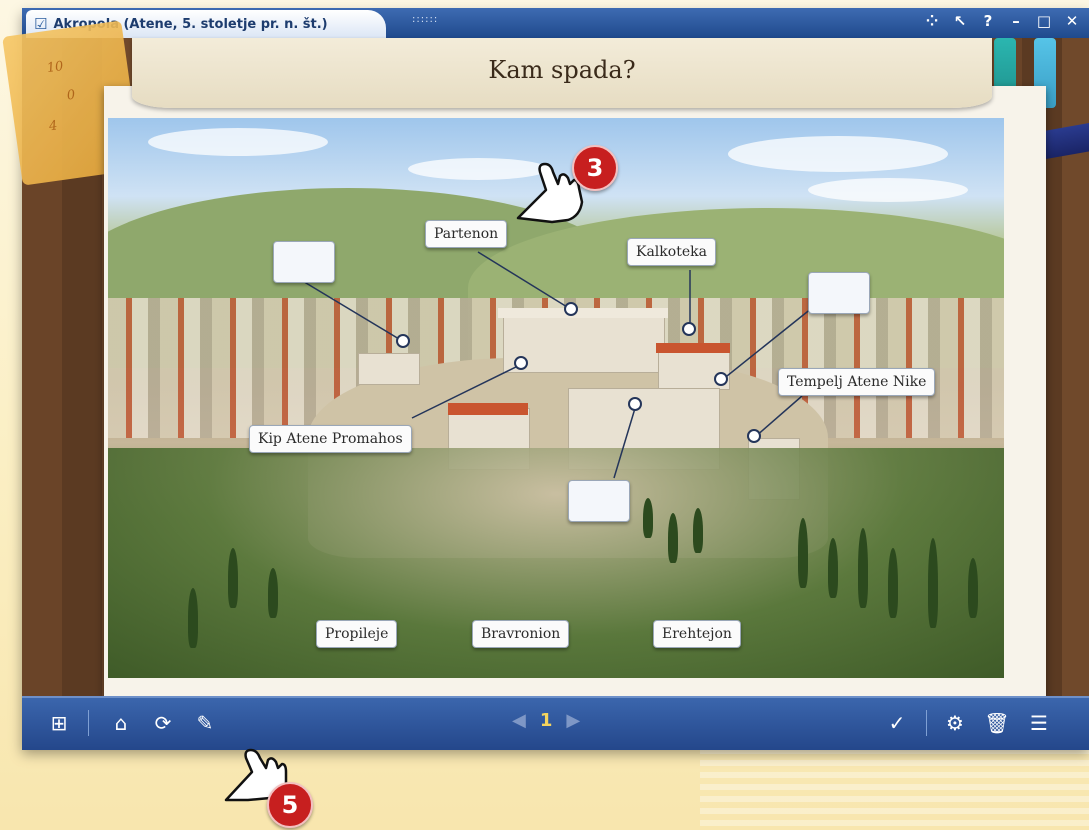 This screenshot has height=830, width=1089. Describe the element at coordinates (857, 382) in the screenshot. I see `label-tempelj-atene-nike: Tempelj Atene Nike` at that location.